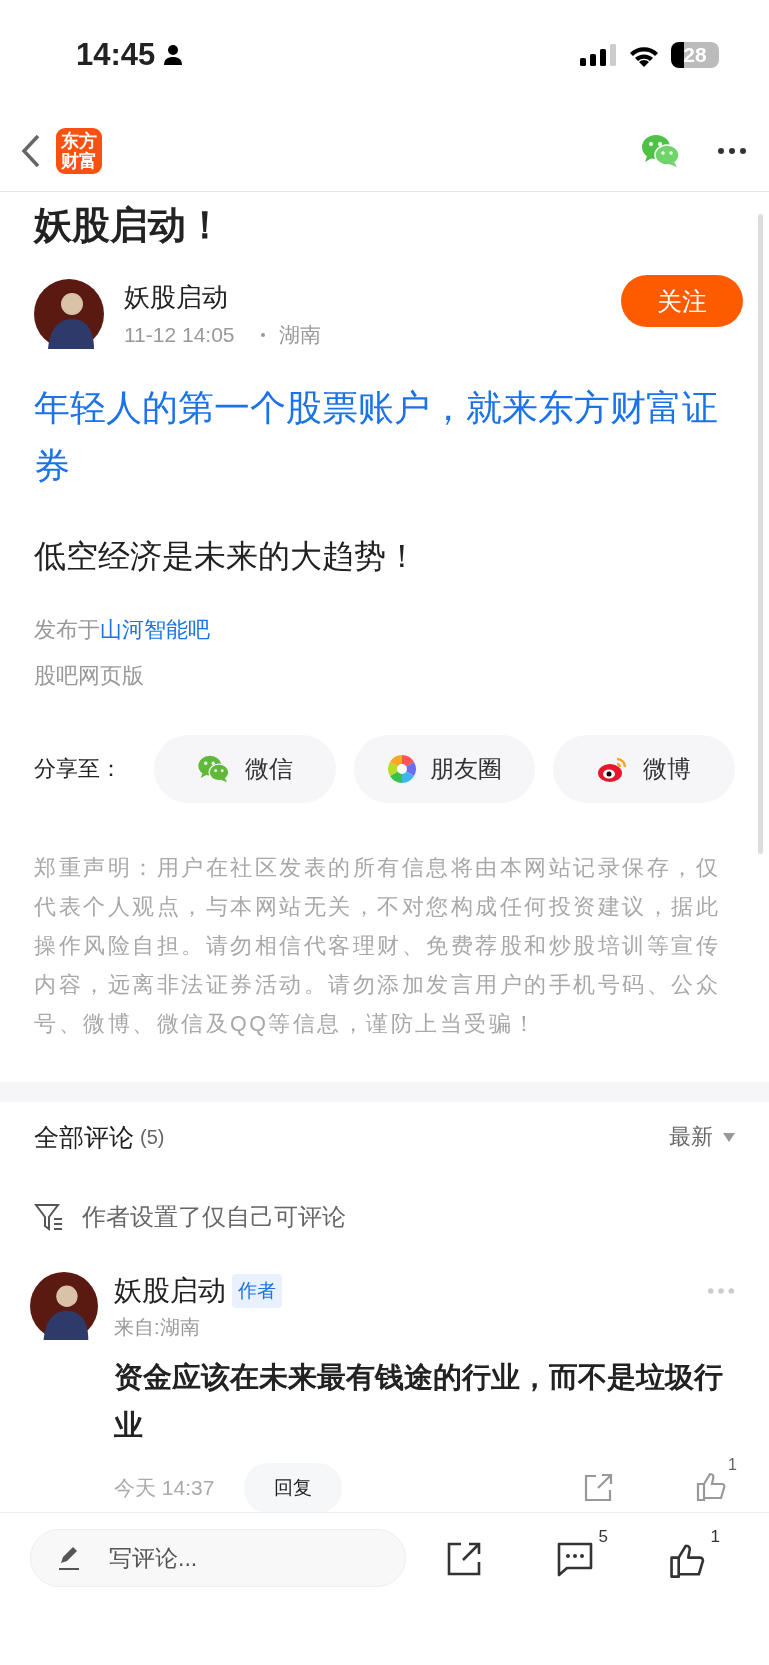 The image size is (769, 1665). What do you see at coordinates (213, 769) in the screenshot?
I see `wechat-icon` at bounding box center [213, 769].